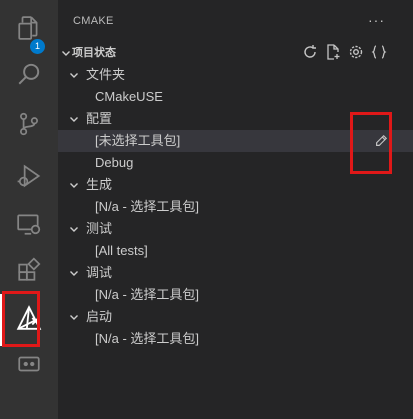  I want to click on pencil-icon, so click(381, 141).